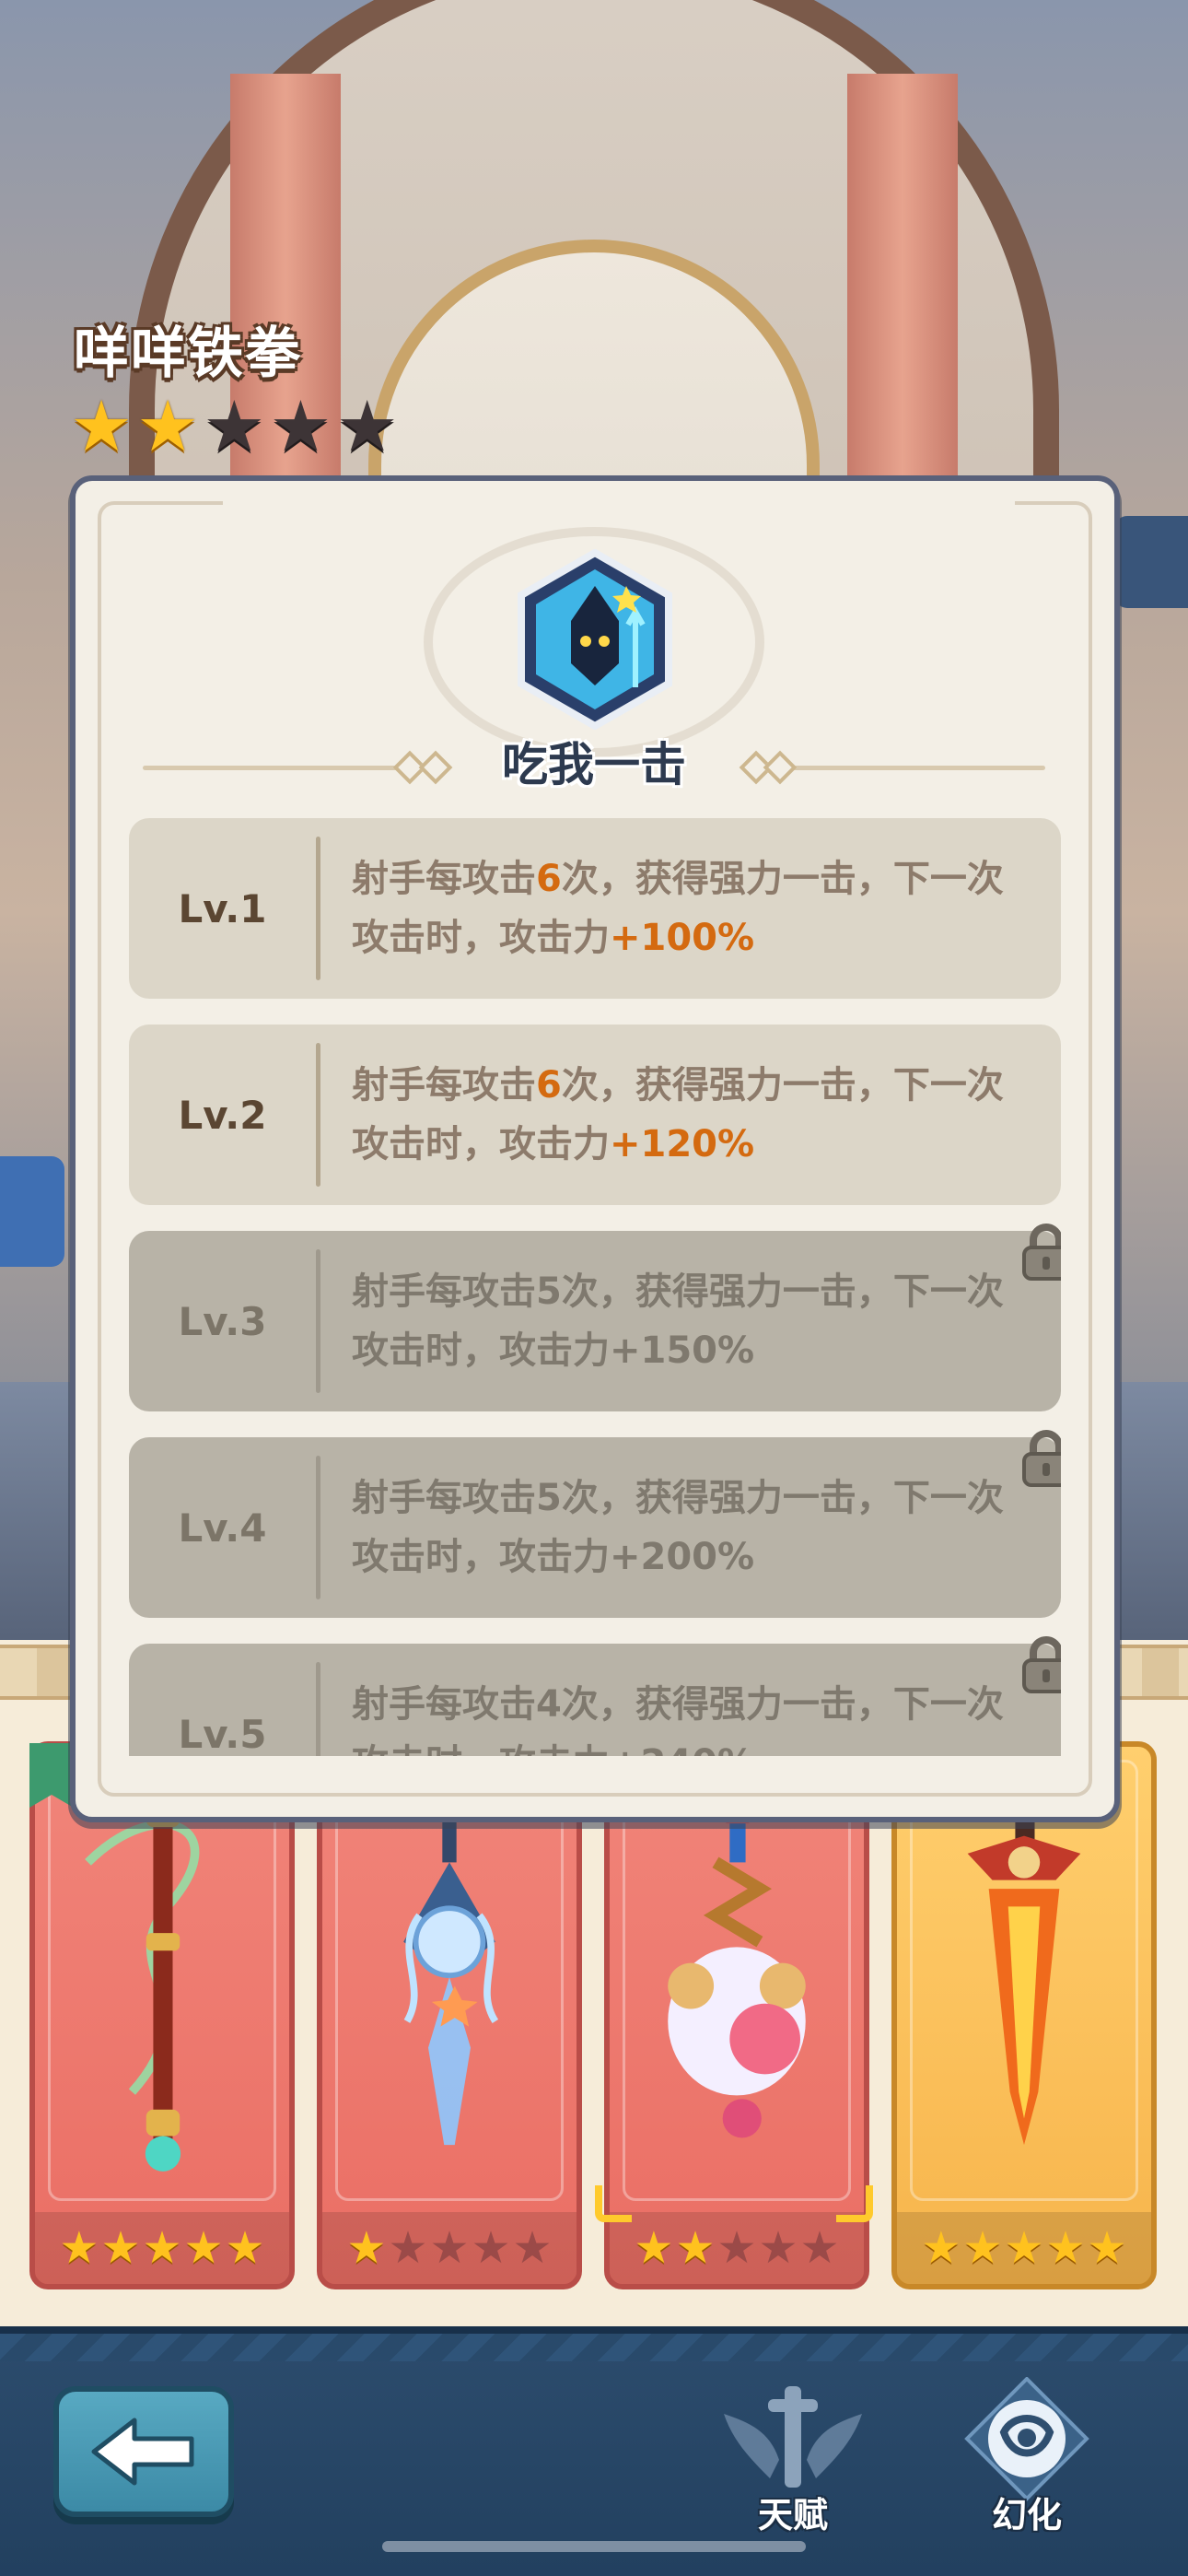 The width and height of the screenshot is (1188, 2576). What do you see at coordinates (594, 2347) in the screenshot?
I see `bottom-nav-pattern` at bounding box center [594, 2347].